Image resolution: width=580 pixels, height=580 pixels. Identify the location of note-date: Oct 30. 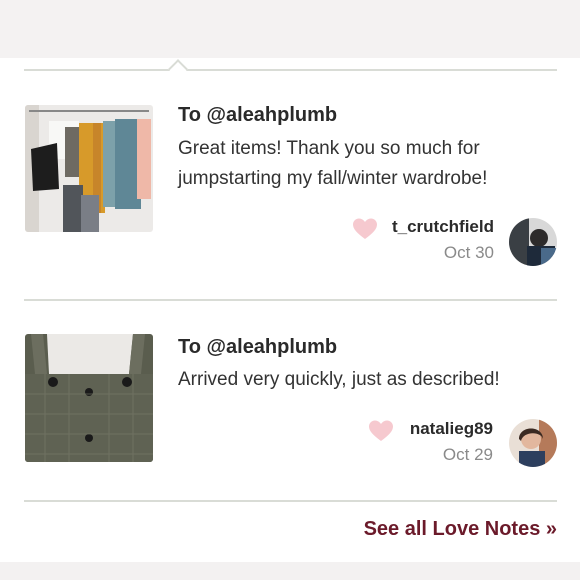
(468, 252).